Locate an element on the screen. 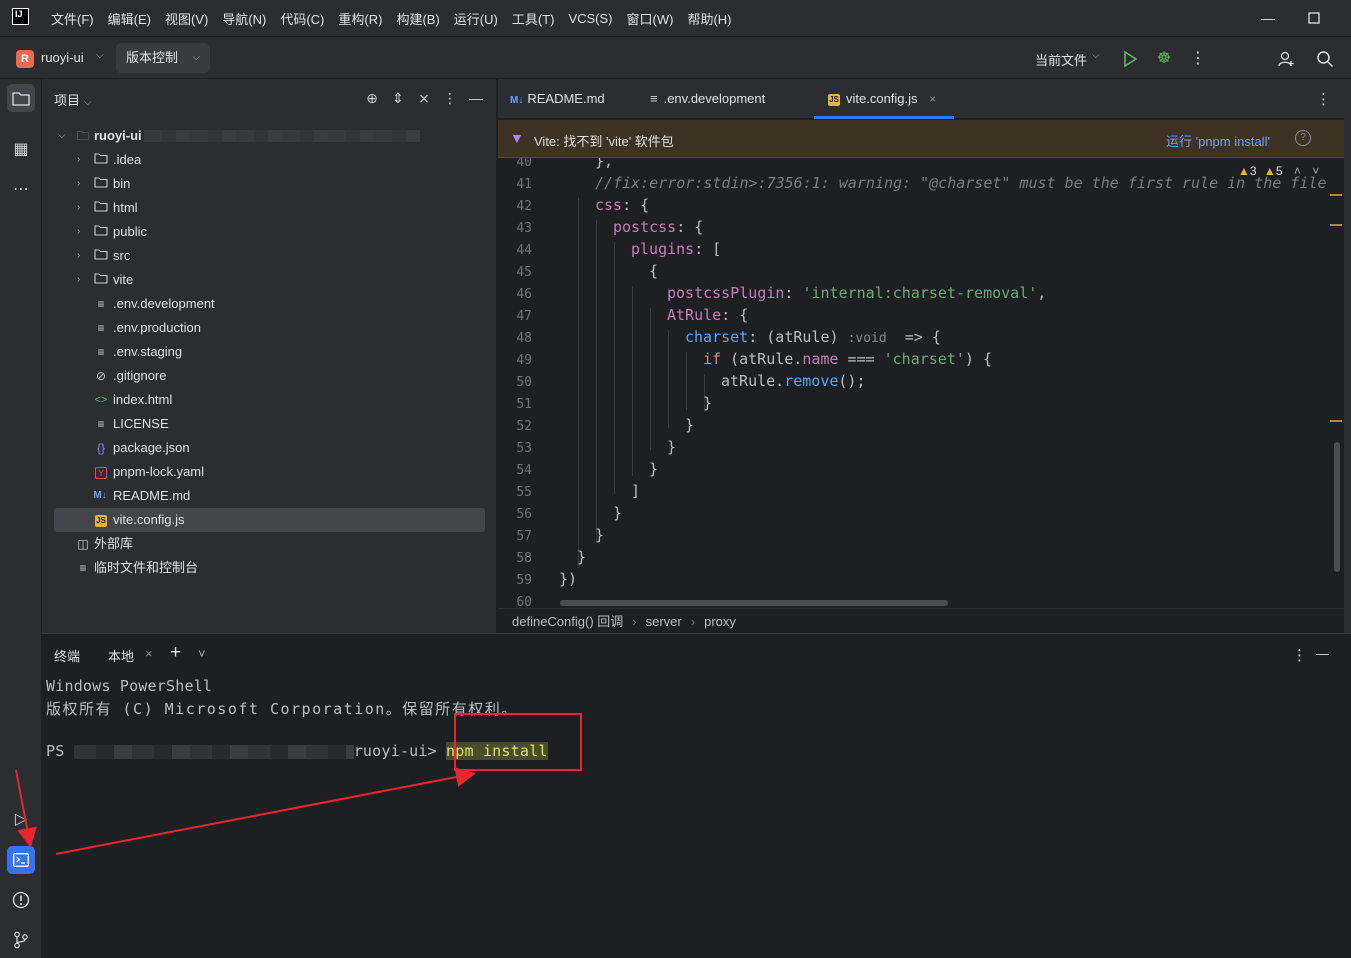  add-user-icon is located at coordinates (1286, 59).